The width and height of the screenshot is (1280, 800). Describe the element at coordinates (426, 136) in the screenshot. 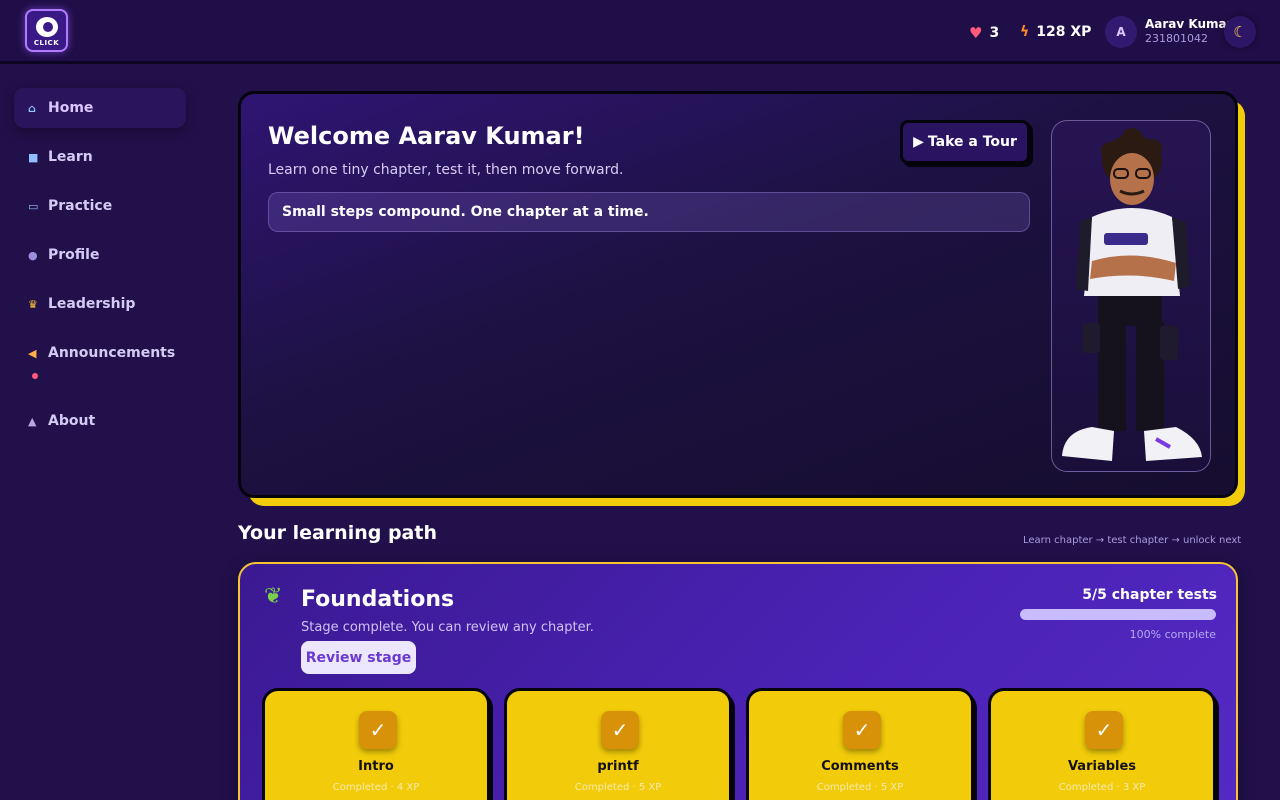

I see `page-title: Welcome Aarav Kumar!` at that location.